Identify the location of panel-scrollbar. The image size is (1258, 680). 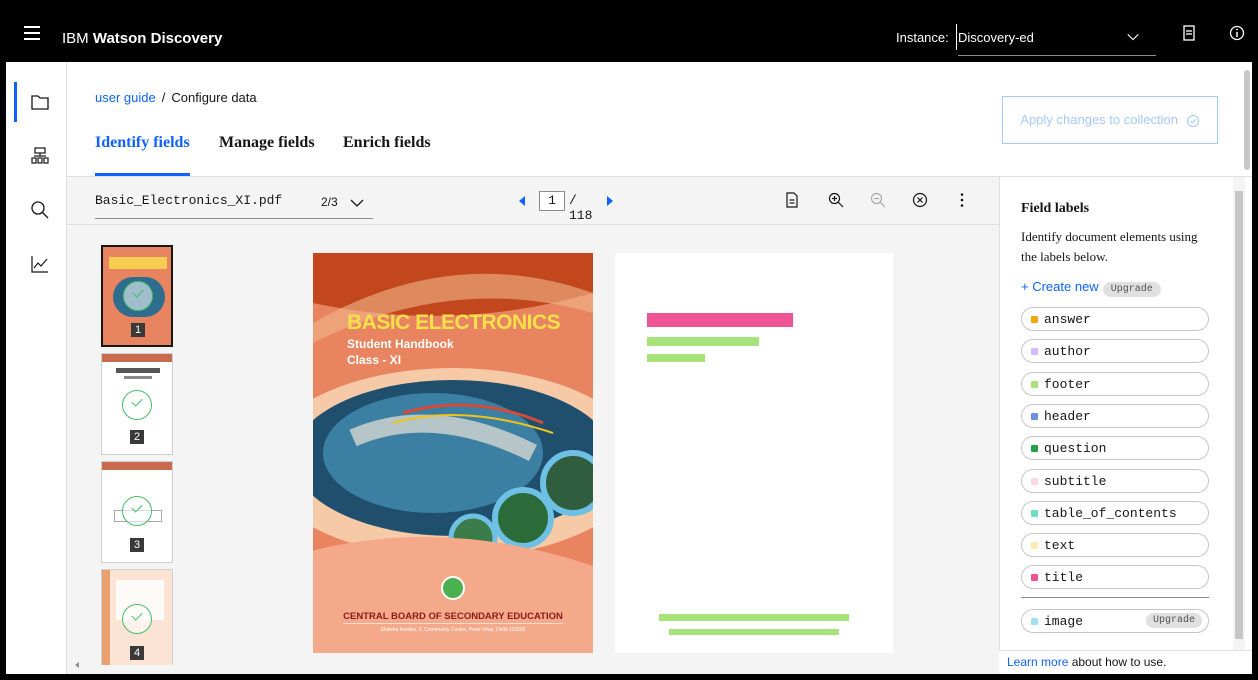
(1239, 425).